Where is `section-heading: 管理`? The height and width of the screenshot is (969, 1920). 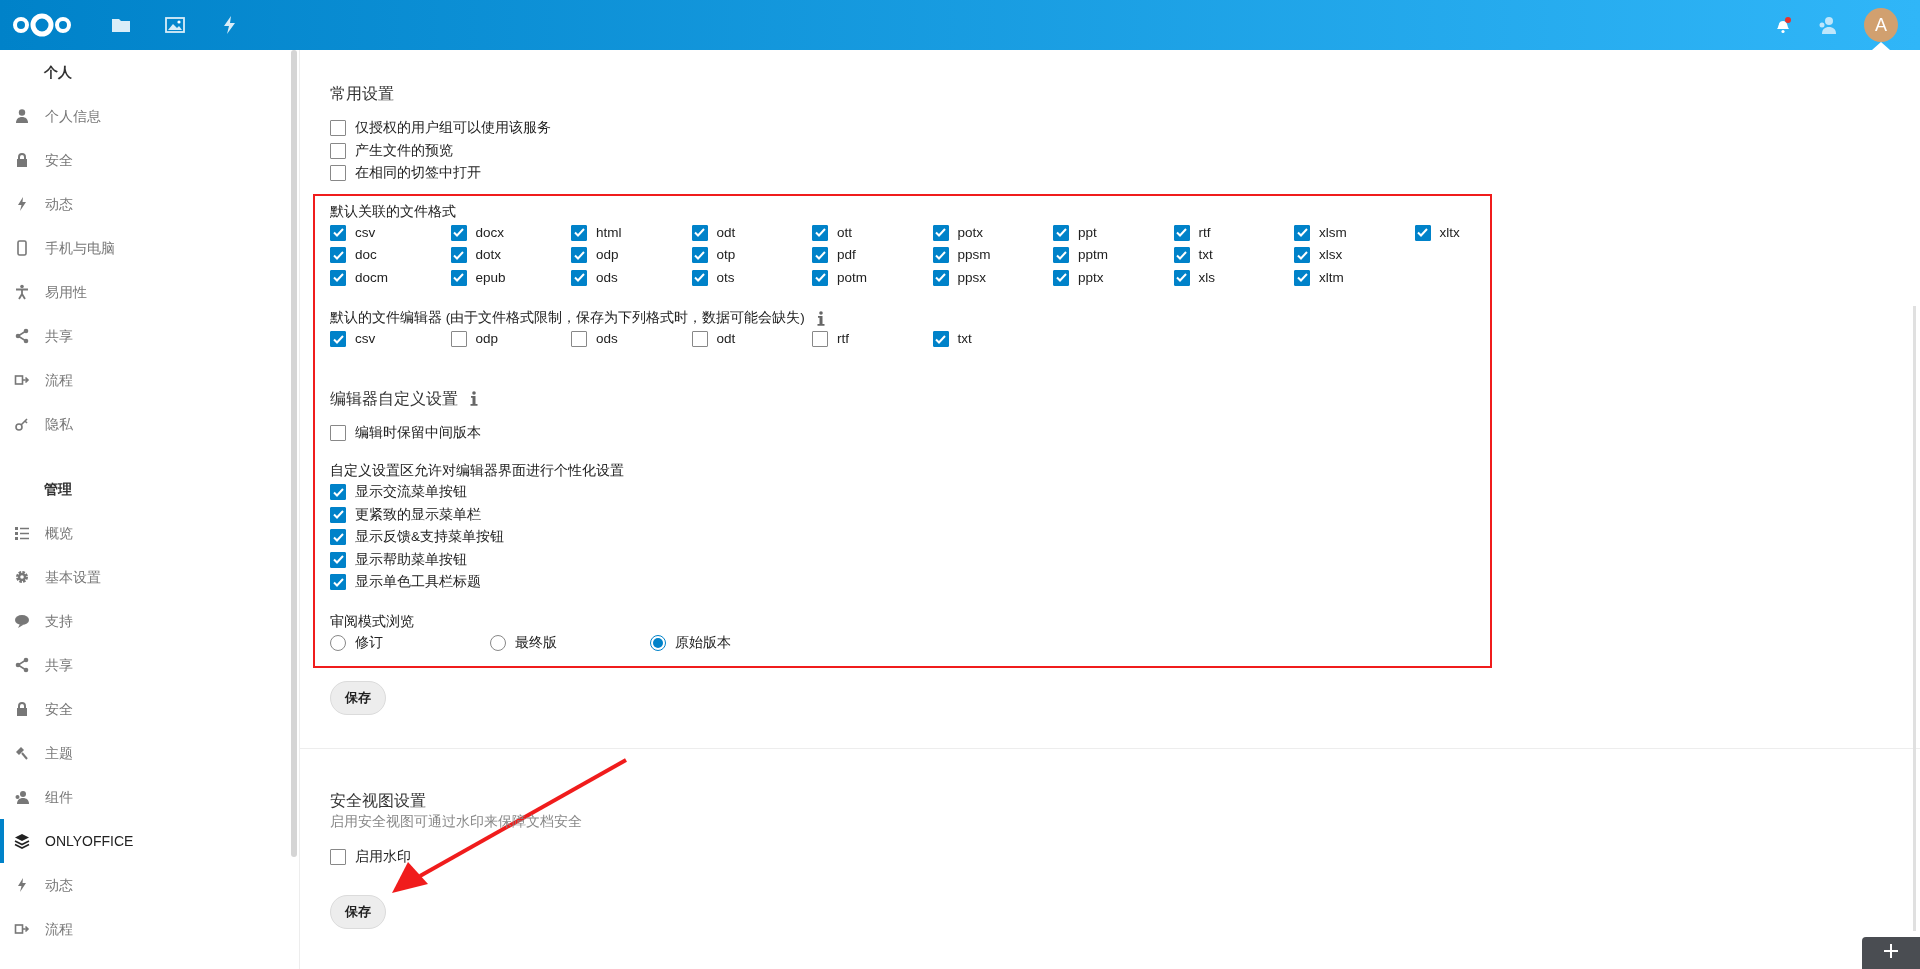
section-heading: 管理 is located at coordinates (58, 489).